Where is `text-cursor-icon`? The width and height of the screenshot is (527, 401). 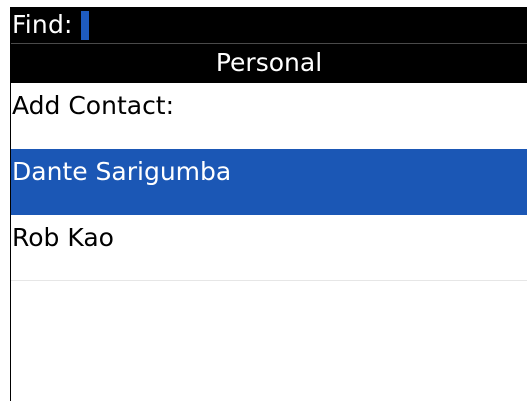 text-cursor-icon is located at coordinates (84, 25).